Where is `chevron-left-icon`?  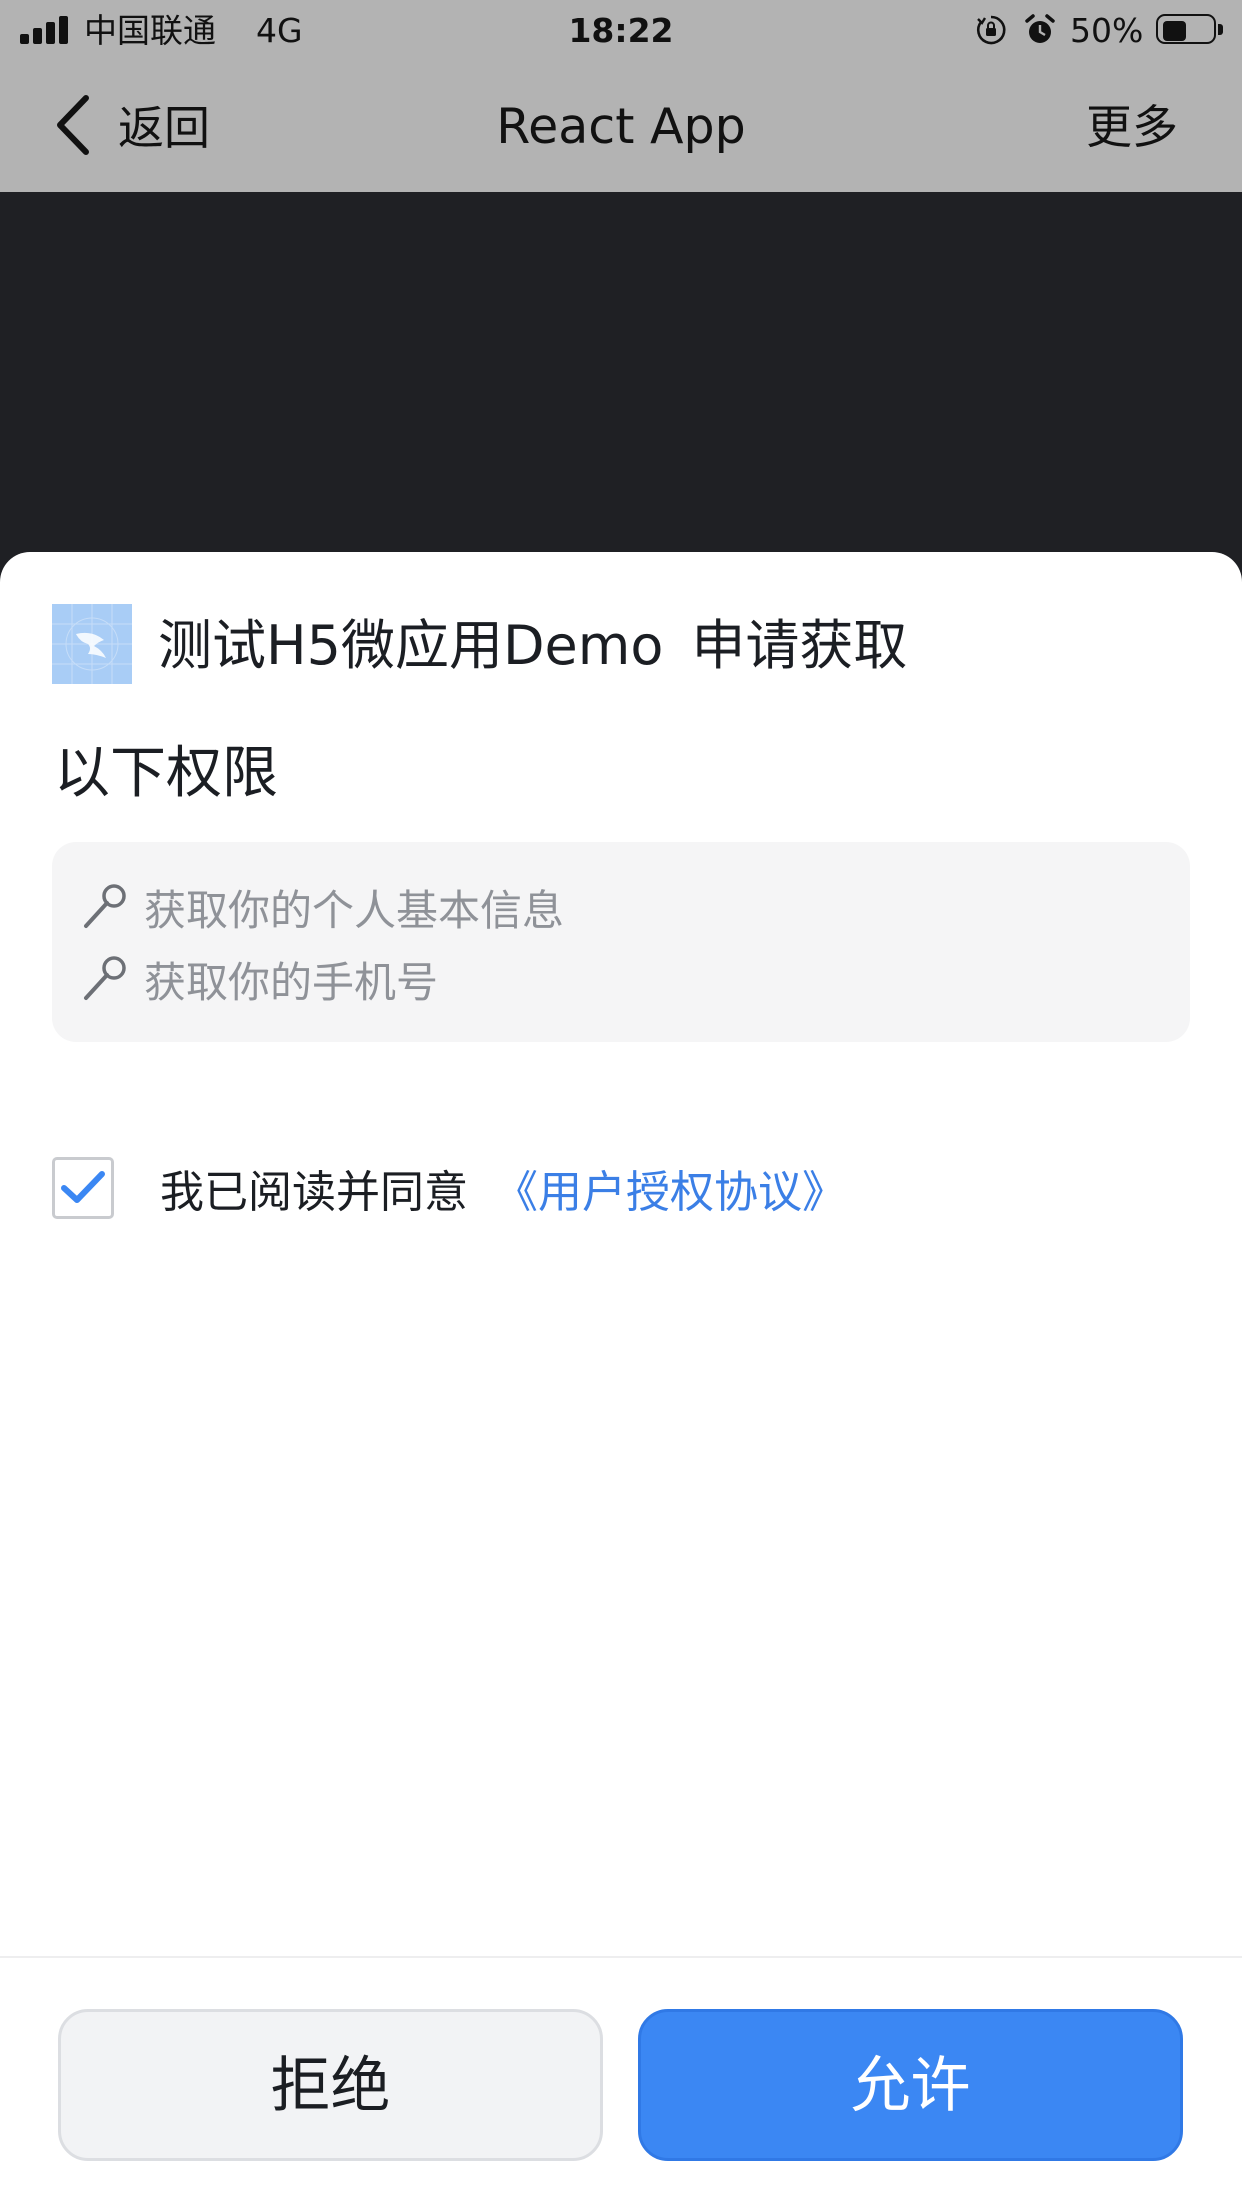 chevron-left-icon is located at coordinates (73, 125).